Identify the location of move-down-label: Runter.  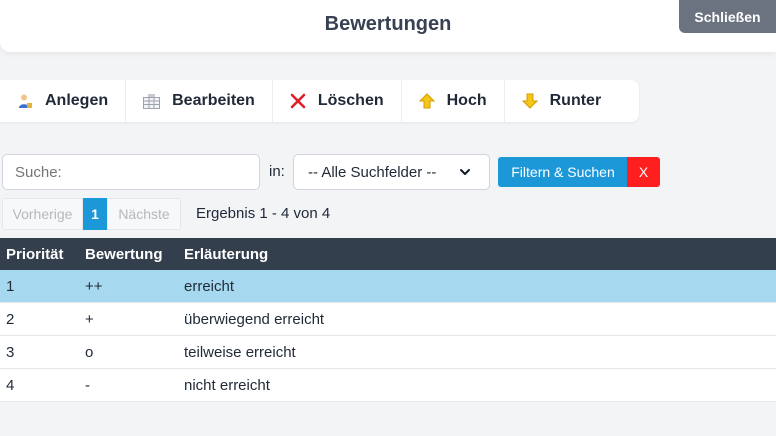
(575, 100).